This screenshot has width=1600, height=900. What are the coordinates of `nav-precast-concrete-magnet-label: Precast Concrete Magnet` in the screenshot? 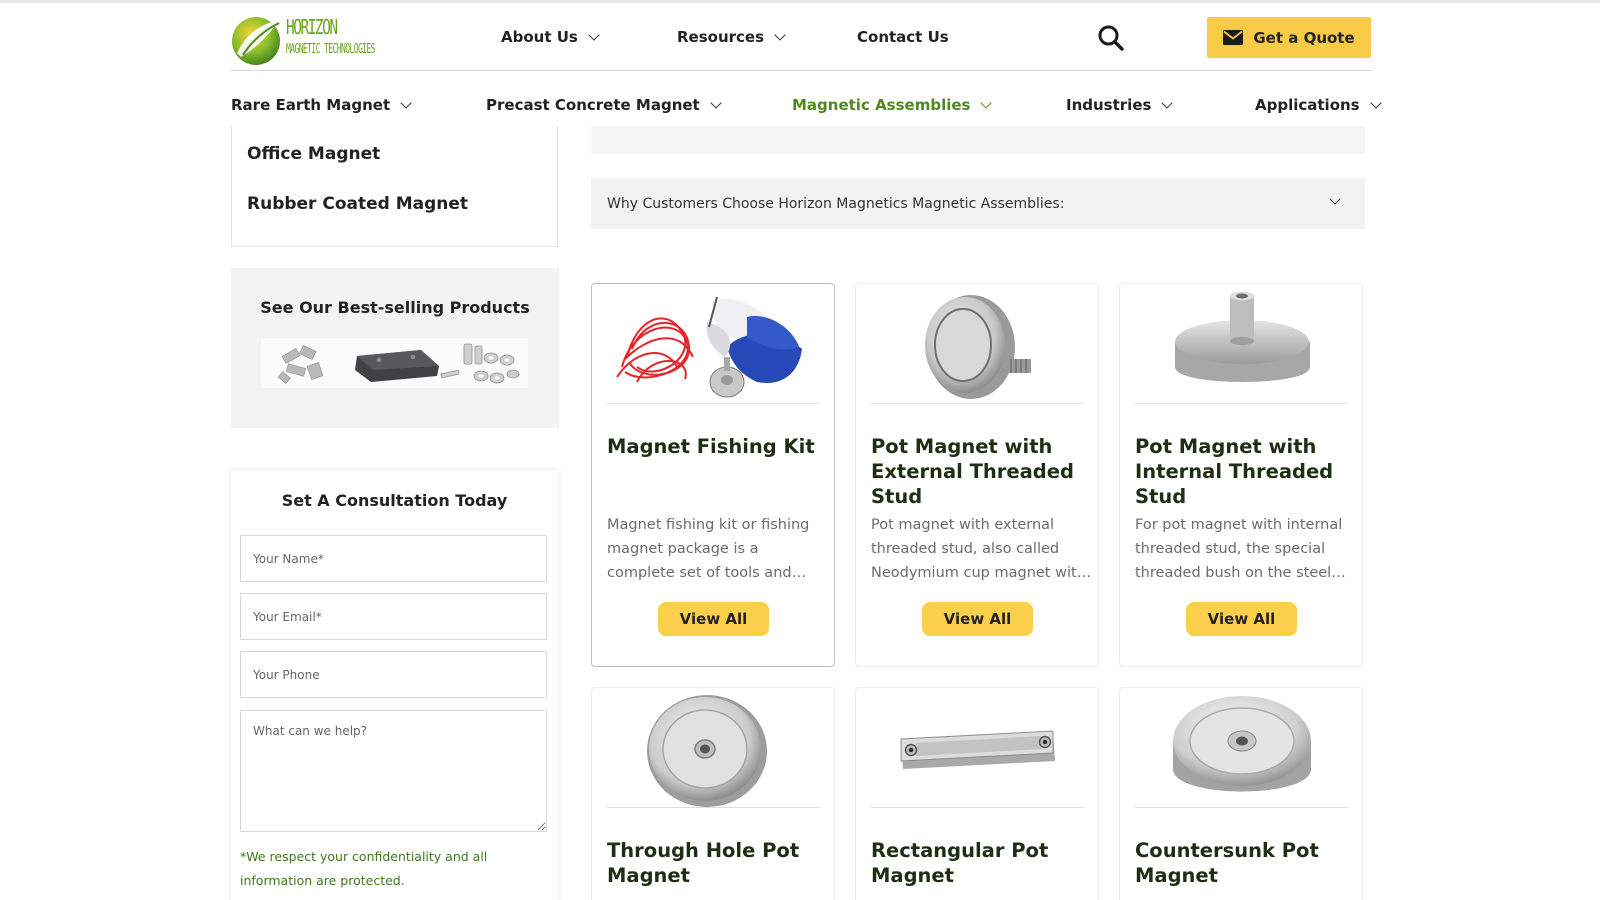 It's located at (593, 105).